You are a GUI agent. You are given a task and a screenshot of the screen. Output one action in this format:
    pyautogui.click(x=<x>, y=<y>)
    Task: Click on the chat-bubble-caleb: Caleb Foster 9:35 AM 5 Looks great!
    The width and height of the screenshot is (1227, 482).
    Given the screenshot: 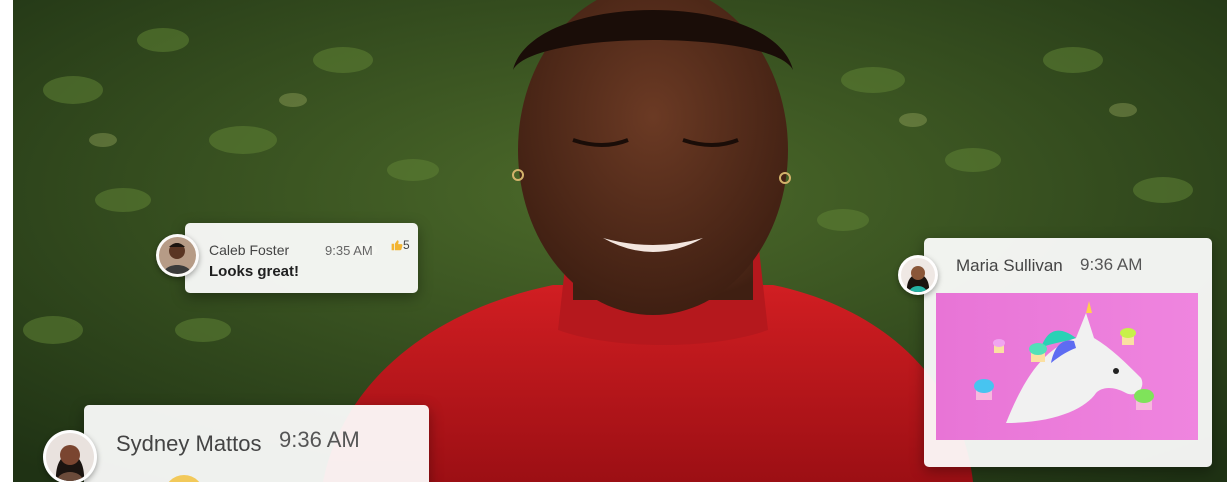 What is the action you would take?
    pyautogui.click(x=301, y=258)
    